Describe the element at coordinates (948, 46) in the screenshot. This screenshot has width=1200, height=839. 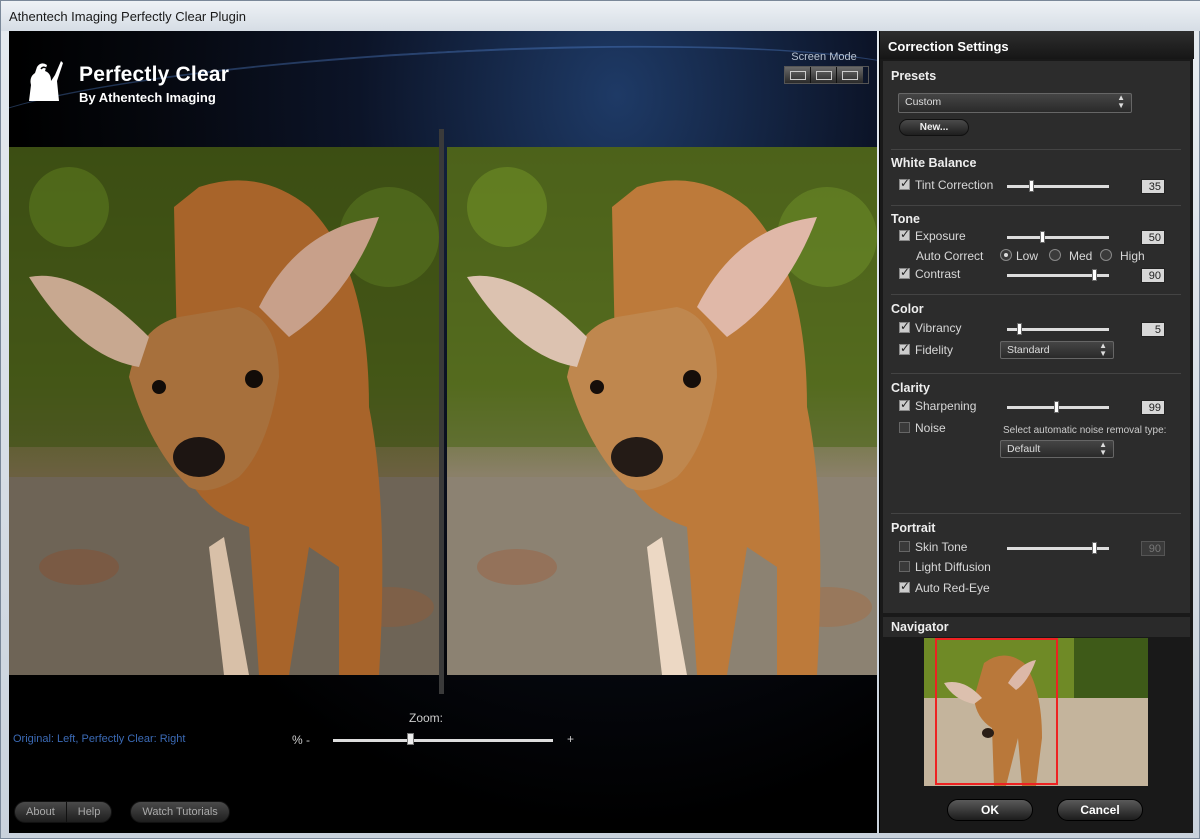
I see `panel-title: Correction Settings` at that location.